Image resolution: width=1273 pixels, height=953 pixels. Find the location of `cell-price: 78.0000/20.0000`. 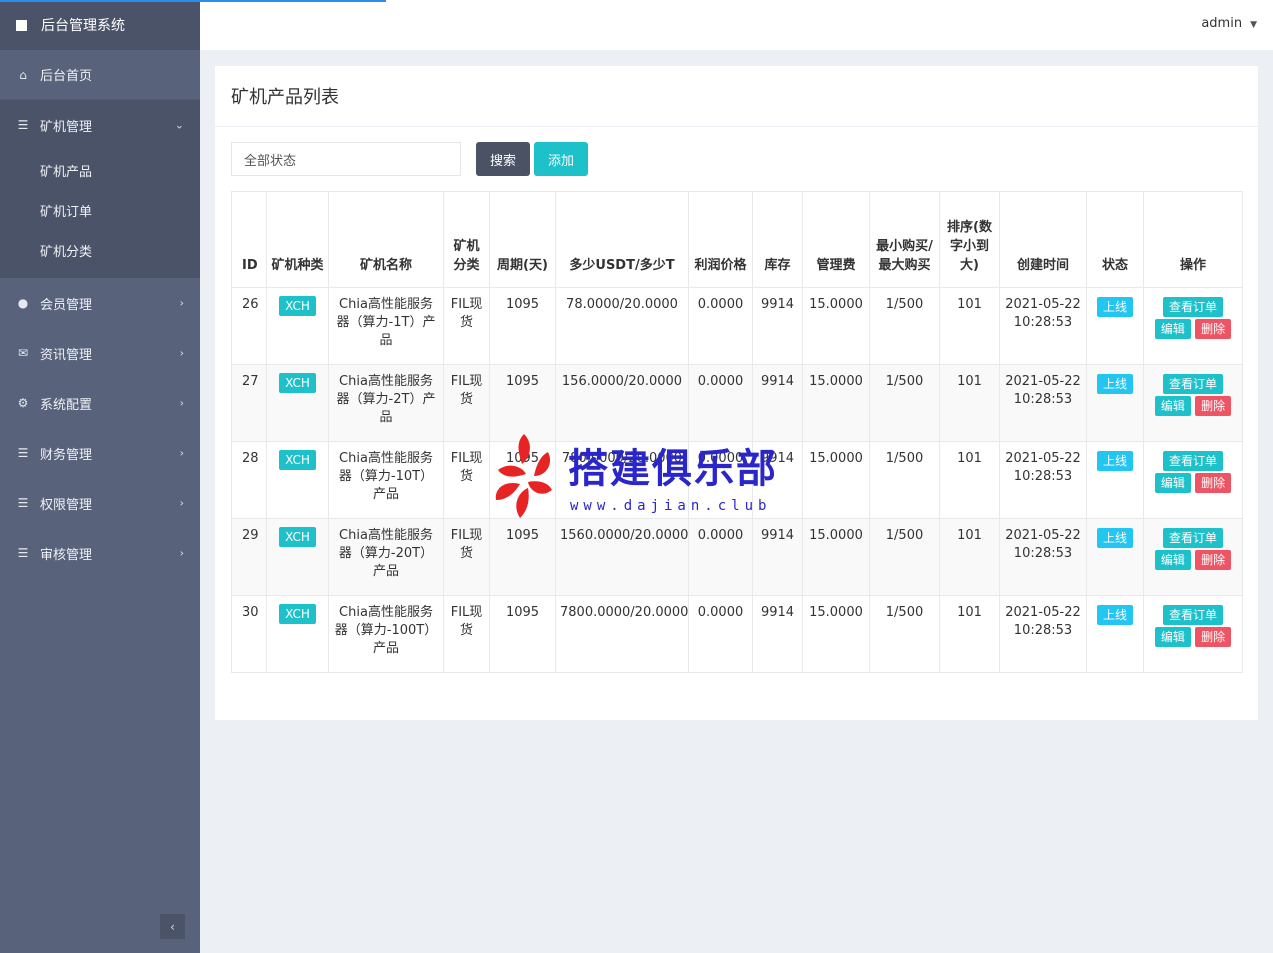

cell-price: 78.0000/20.0000 is located at coordinates (622, 326).